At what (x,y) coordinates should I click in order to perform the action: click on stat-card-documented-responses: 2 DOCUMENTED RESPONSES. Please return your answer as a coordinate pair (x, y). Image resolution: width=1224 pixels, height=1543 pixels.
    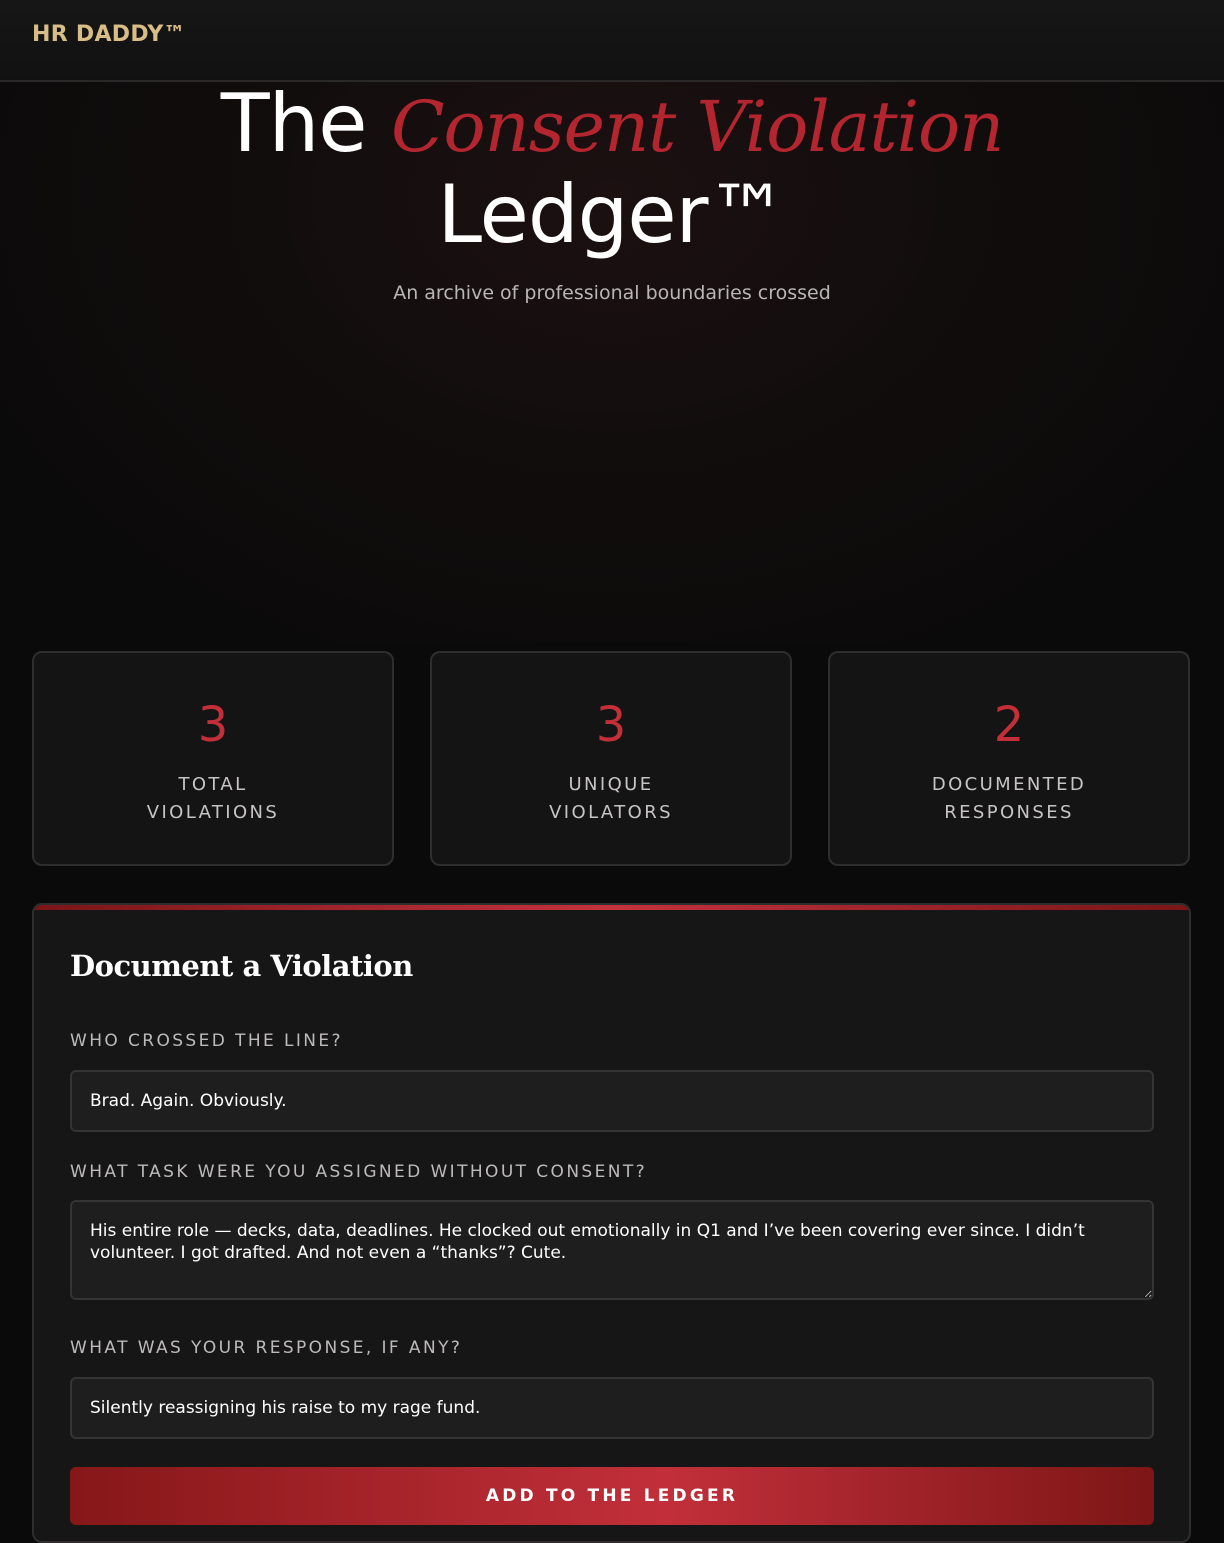
    Looking at the image, I should click on (1009, 758).